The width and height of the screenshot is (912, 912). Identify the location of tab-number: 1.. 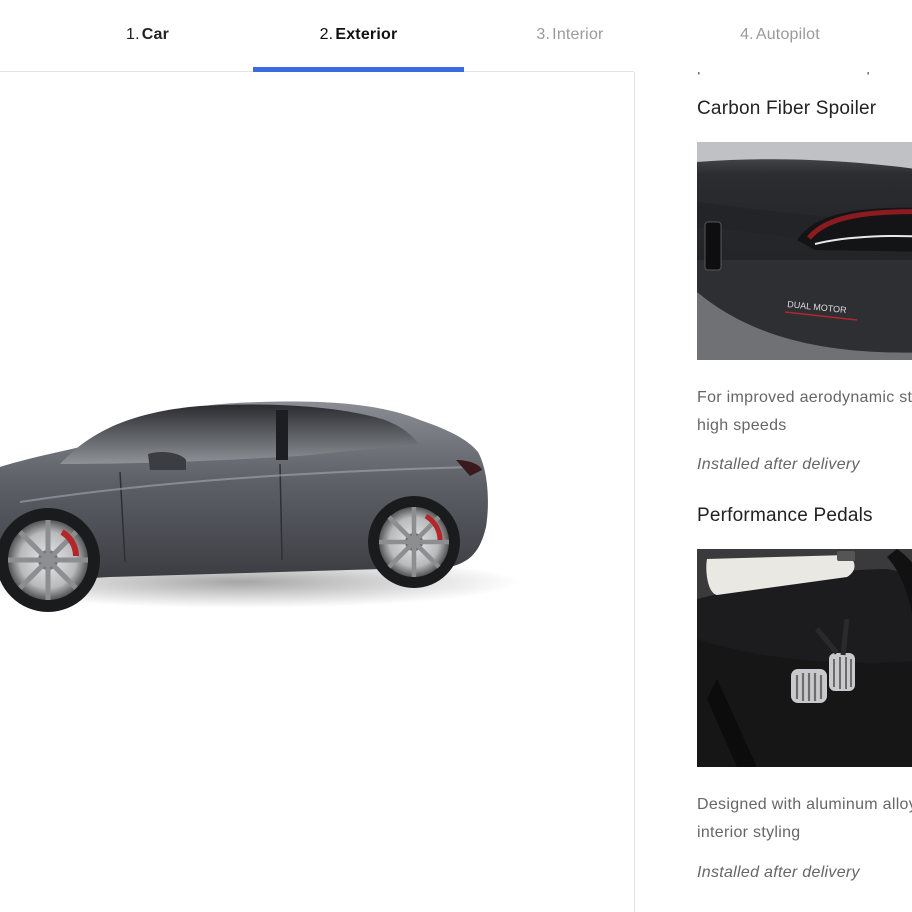
(132, 34).